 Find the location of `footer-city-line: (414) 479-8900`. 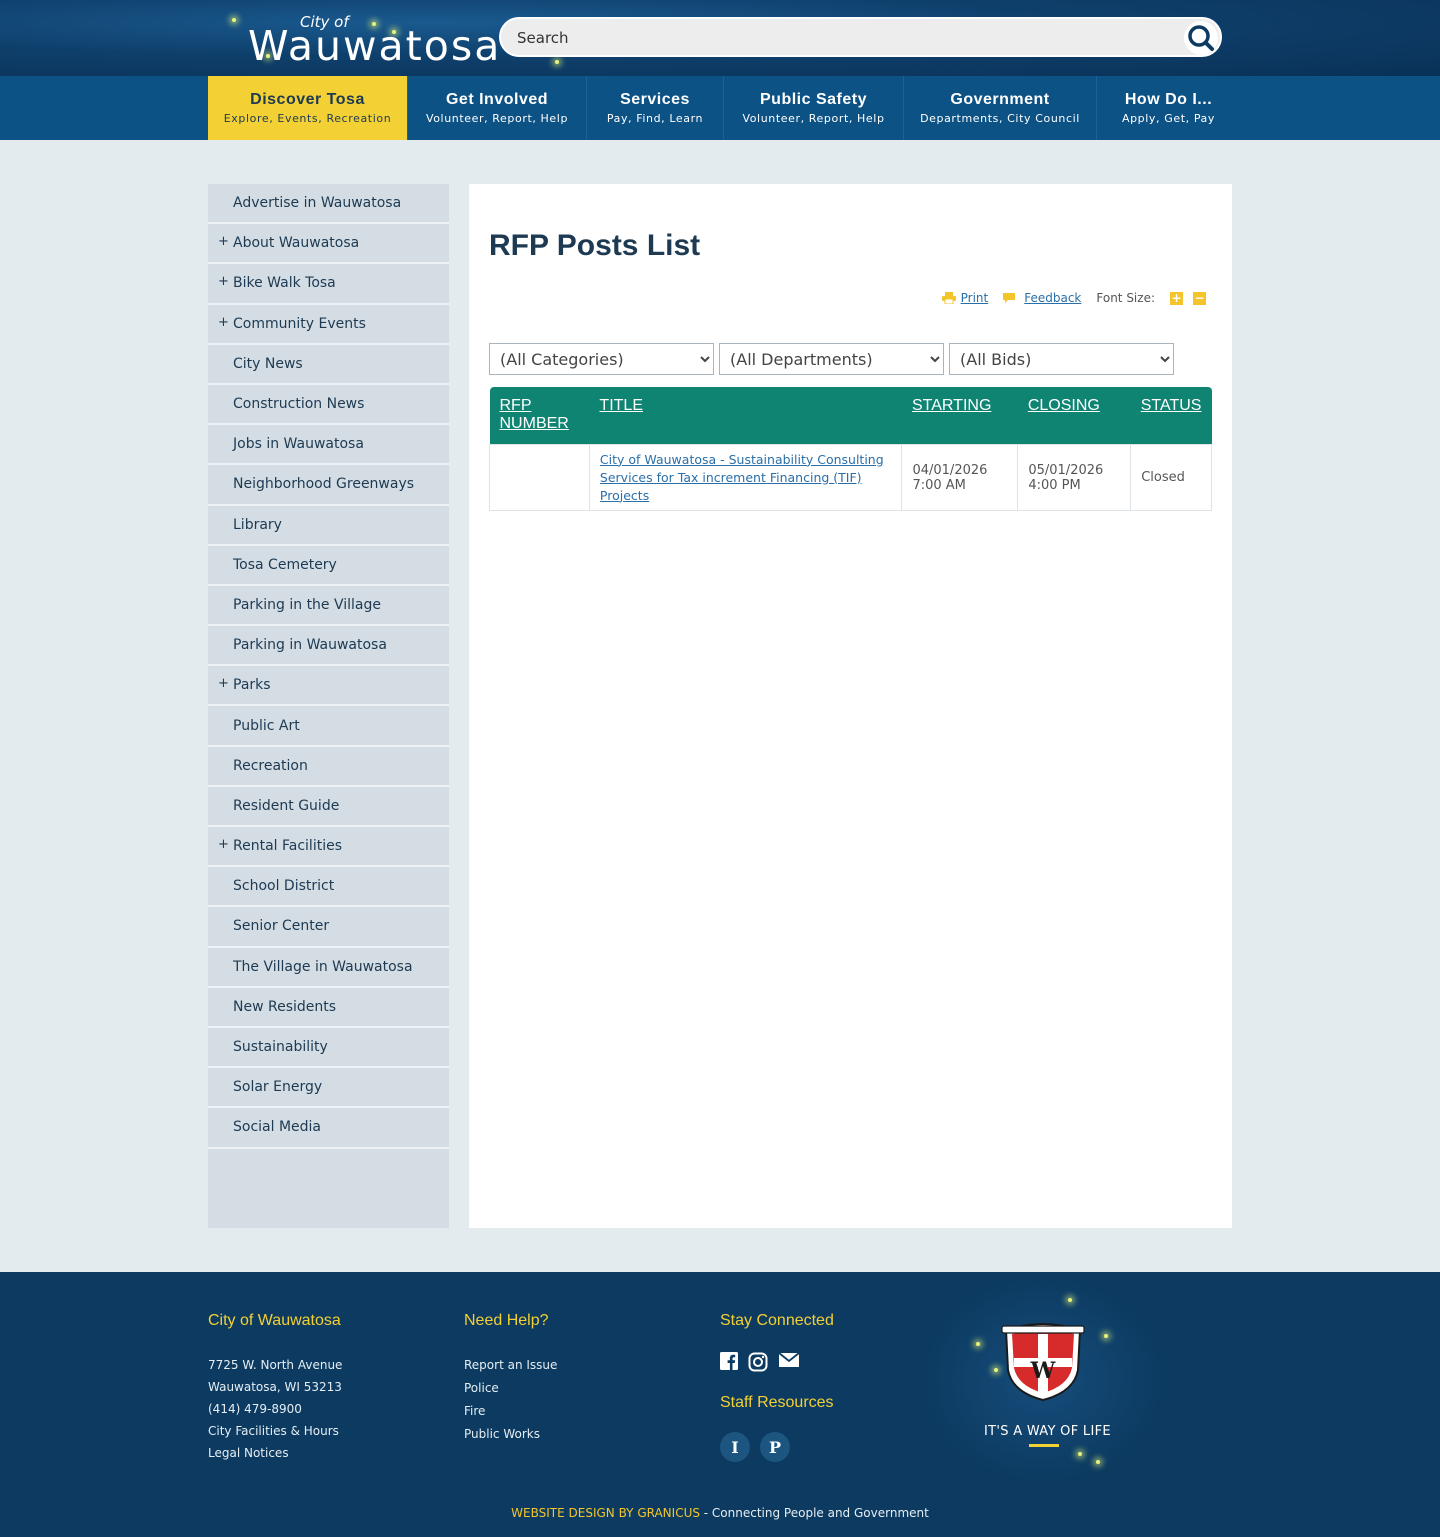

footer-city-line: (414) 479-8900 is located at coordinates (255, 1409).